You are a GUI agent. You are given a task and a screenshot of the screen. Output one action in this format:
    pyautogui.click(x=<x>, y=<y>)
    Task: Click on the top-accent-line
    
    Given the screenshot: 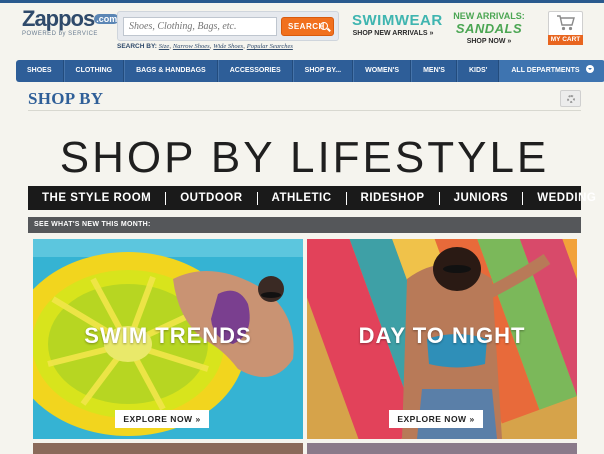 What is the action you would take?
    pyautogui.click(x=302, y=1)
    